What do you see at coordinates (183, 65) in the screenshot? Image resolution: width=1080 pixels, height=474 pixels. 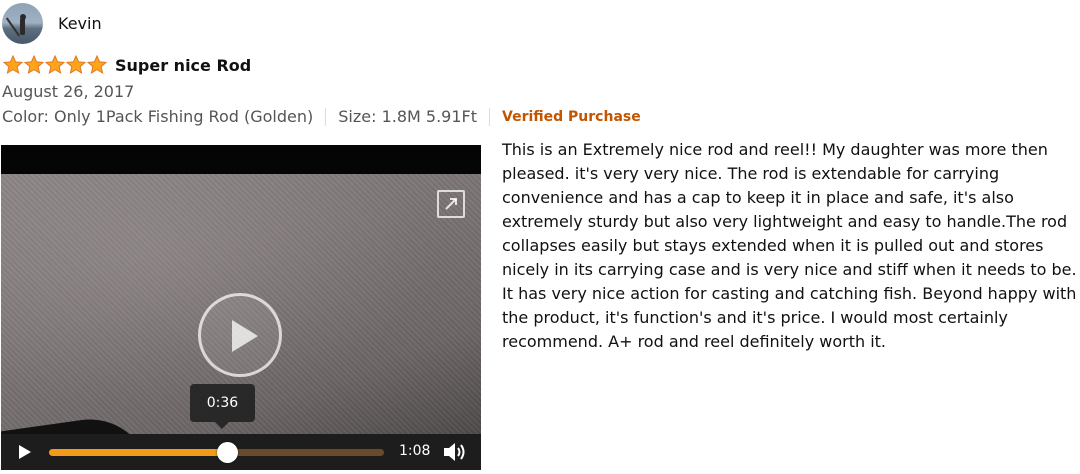 I see `review-title: Super nice Rod` at bounding box center [183, 65].